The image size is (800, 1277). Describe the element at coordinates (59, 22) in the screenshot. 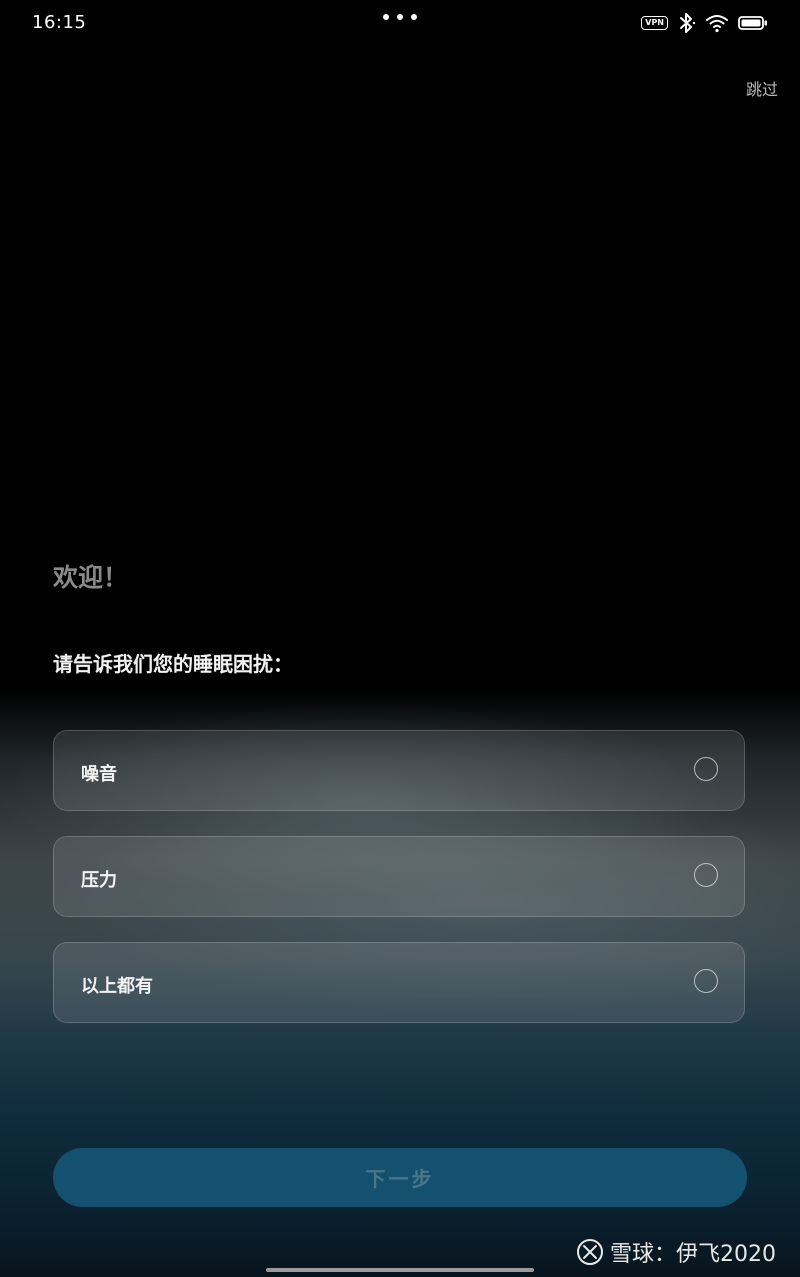

I see `status-time: 16:15` at that location.